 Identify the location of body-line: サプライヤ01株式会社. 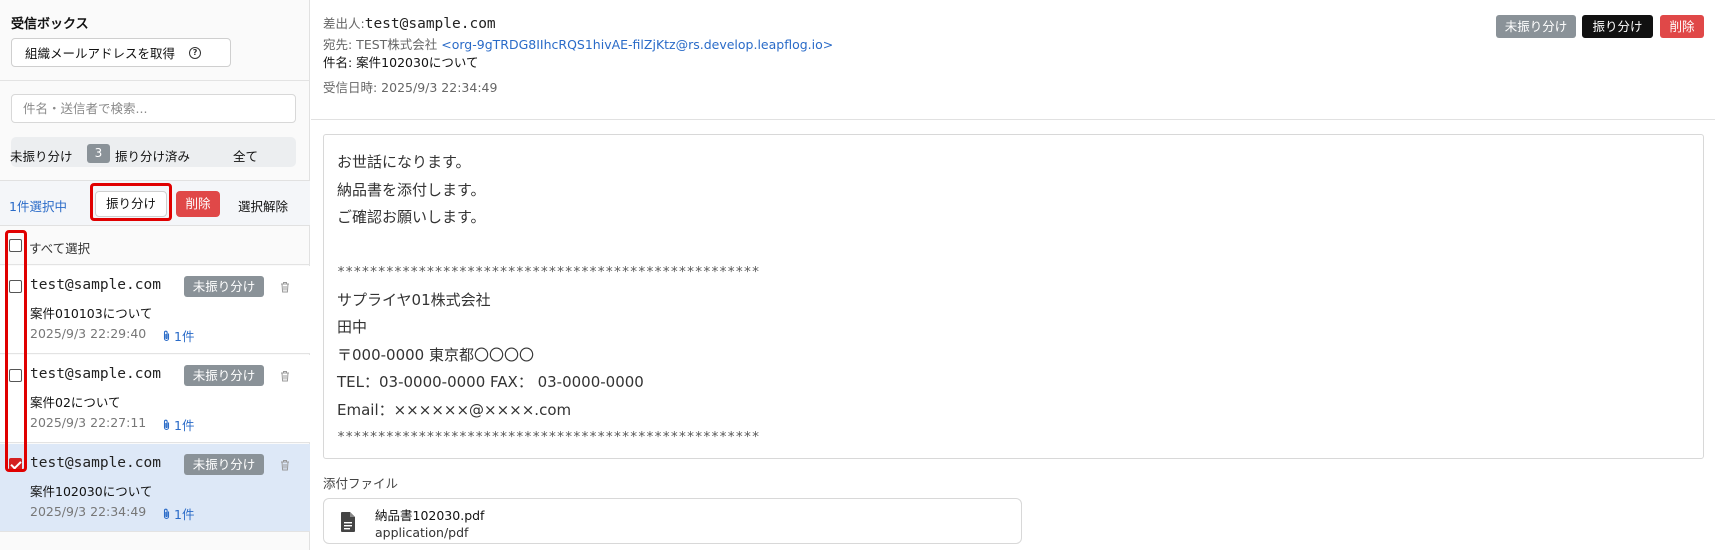
(414, 299).